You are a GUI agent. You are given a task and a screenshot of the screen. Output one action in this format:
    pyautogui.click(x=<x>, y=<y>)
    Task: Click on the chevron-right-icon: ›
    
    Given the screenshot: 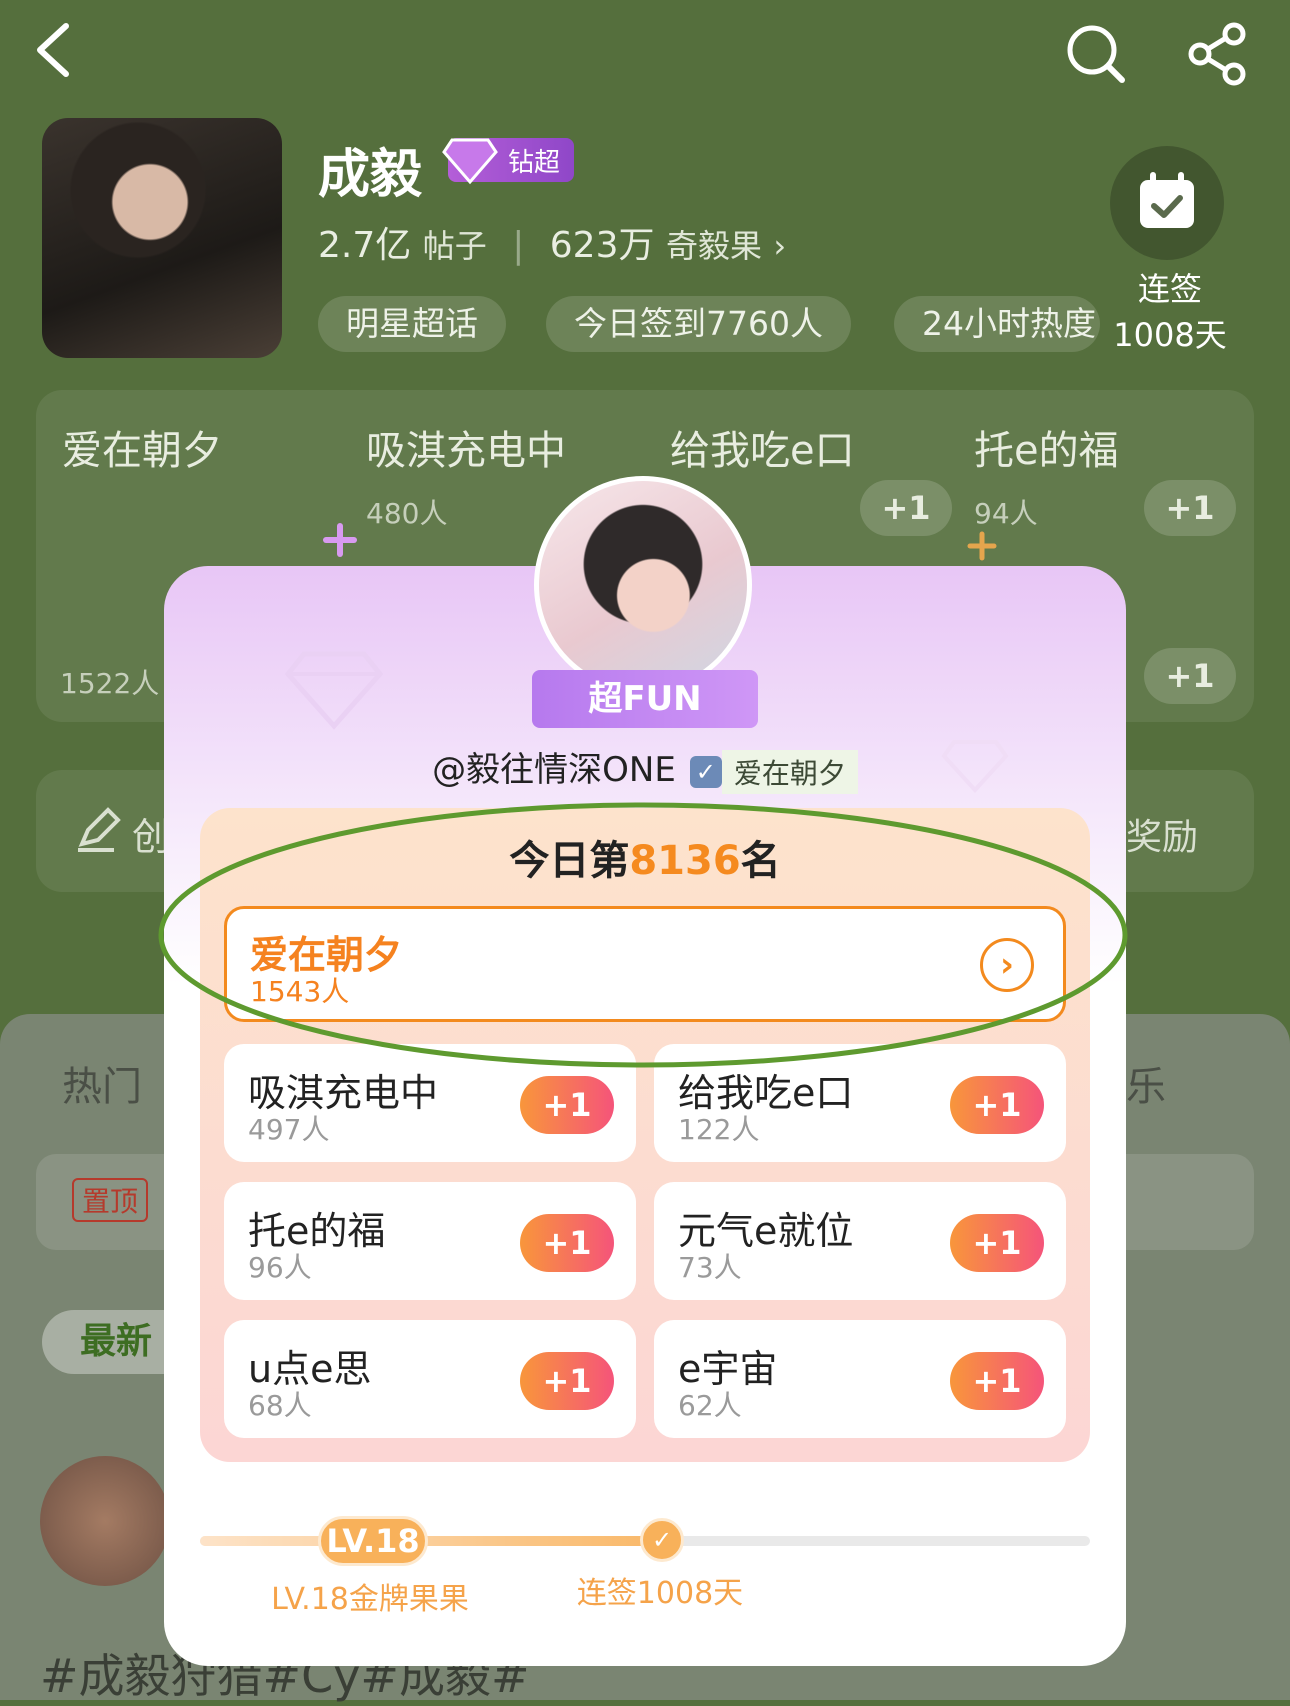 What is the action you would take?
    pyautogui.click(x=780, y=246)
    